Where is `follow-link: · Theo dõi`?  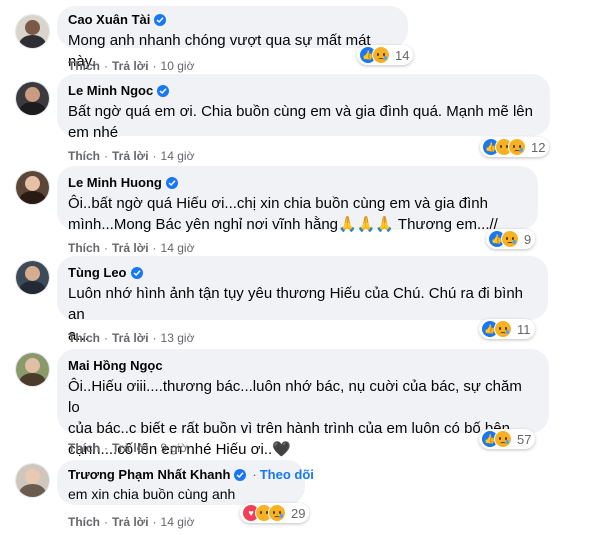
follow-link: · Theo dõi is located at coordinates (282, 474).